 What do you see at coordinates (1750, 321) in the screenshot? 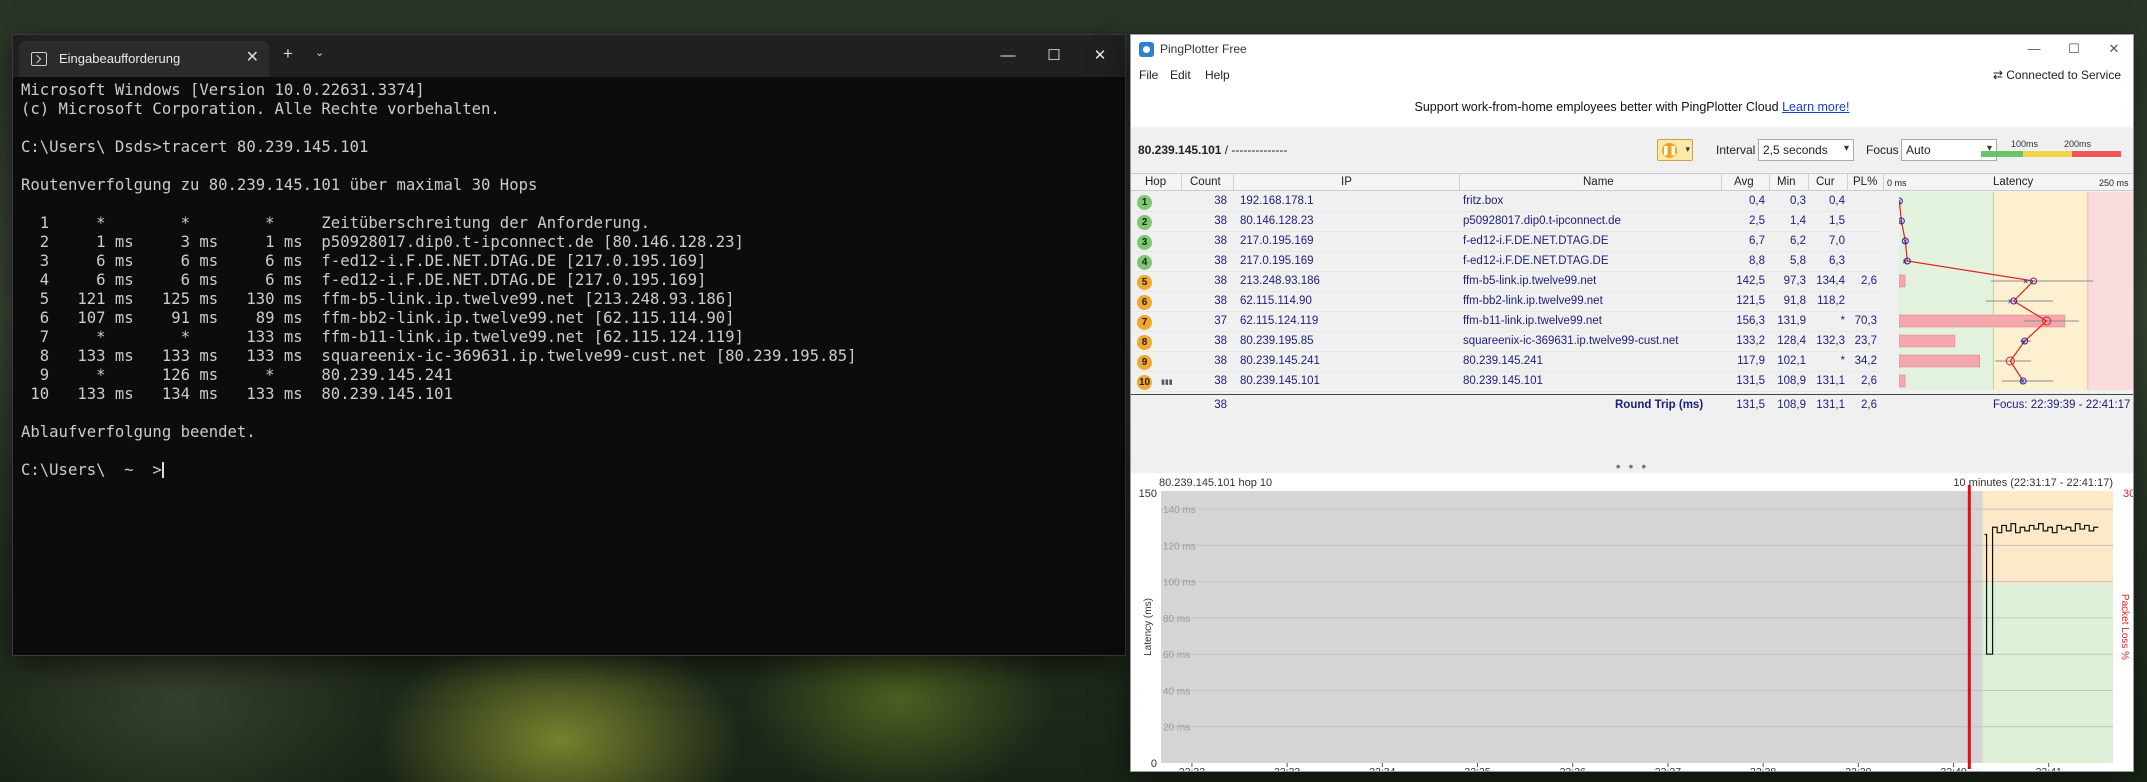
I see `hop-avg: 156,3` at bounding box center [1750, 321].